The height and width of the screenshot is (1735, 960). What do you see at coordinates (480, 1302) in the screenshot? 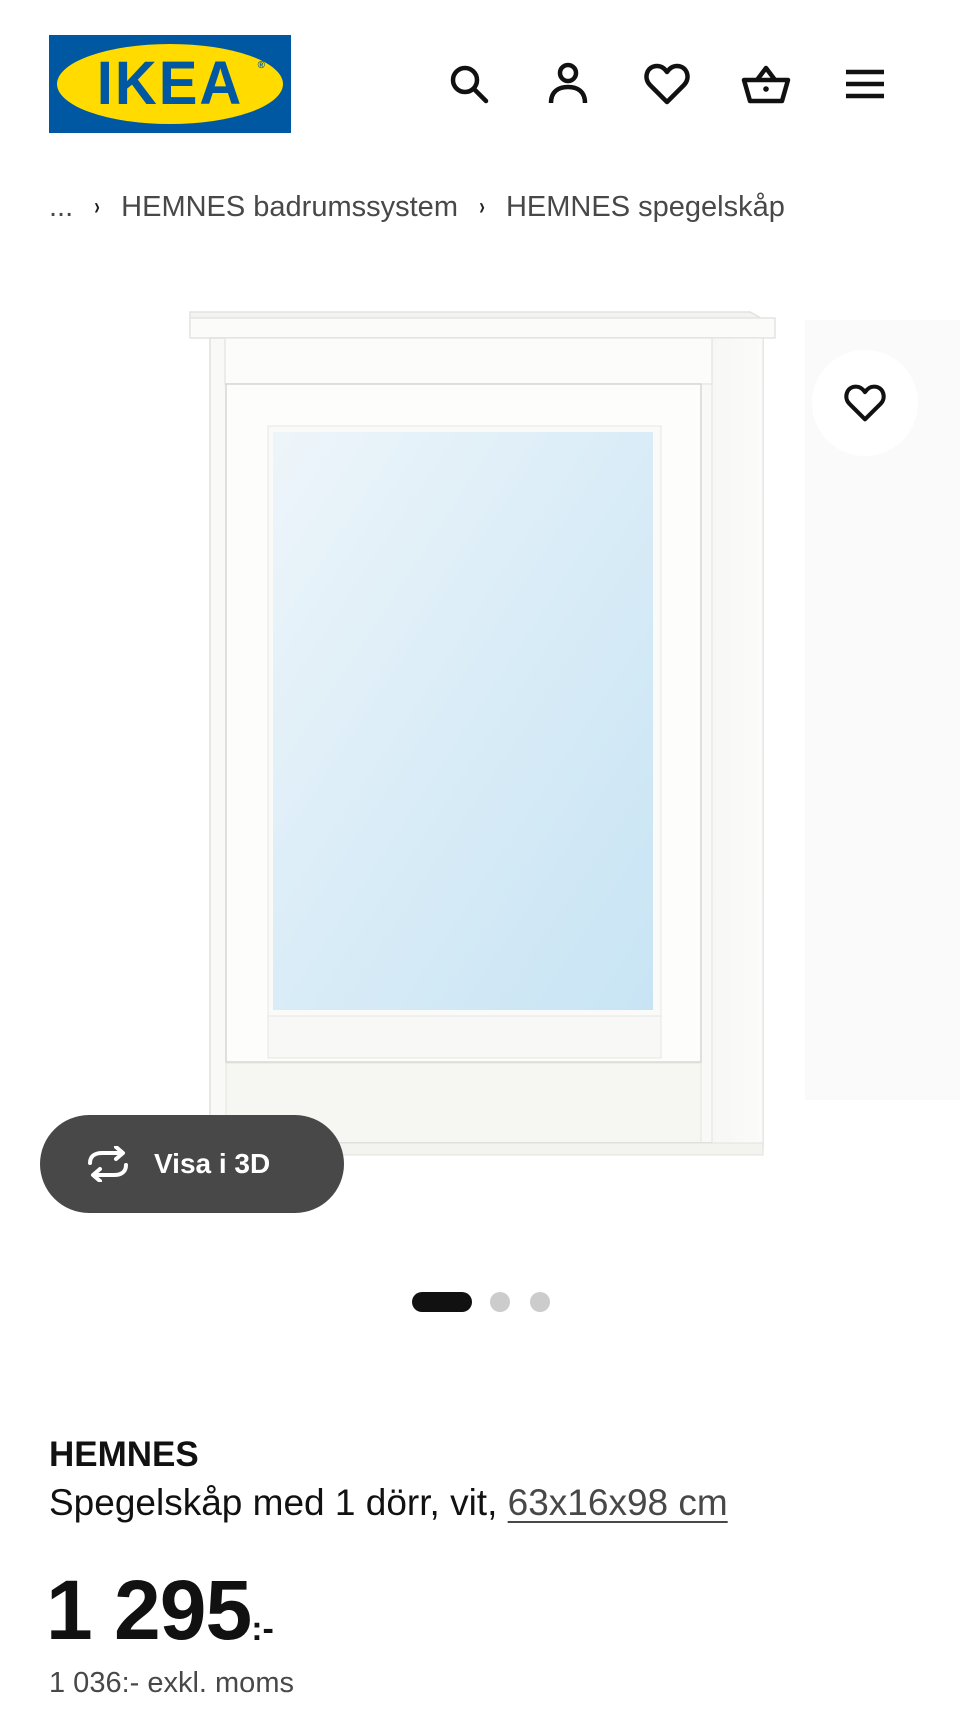
I see `image-pagination` at bounding box center [480, 1302].